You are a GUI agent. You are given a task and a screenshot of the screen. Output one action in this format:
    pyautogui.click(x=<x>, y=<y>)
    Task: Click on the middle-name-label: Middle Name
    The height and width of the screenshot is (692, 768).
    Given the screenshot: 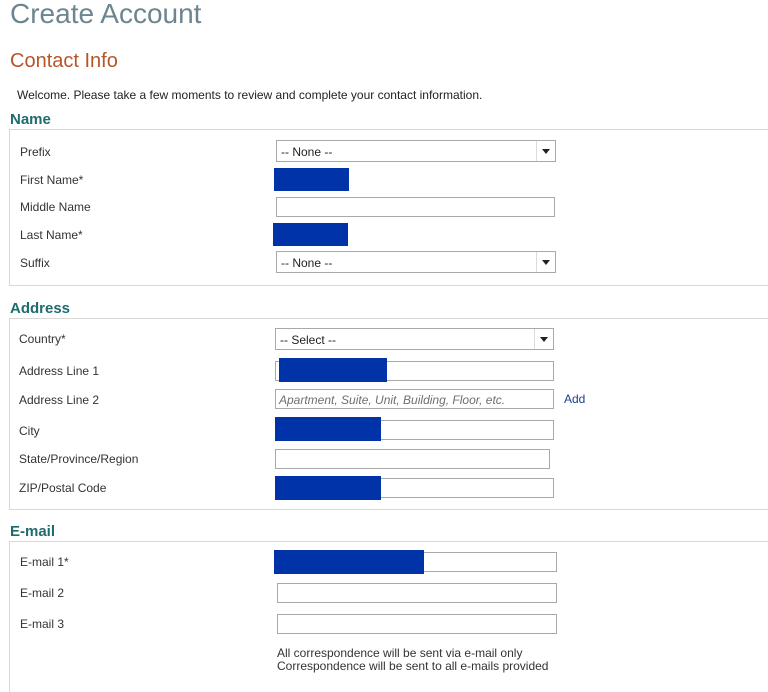 What is the action you would take?
    pyautogui.click(x=55, y=207)
    